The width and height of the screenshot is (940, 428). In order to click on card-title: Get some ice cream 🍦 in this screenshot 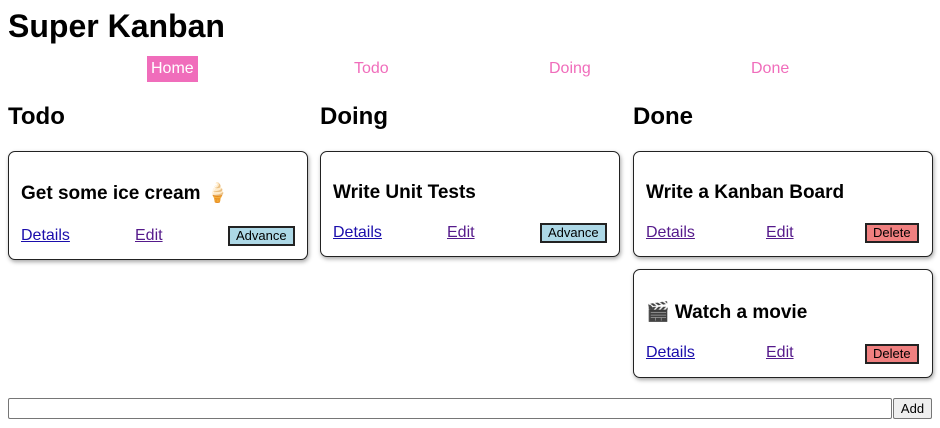, I will do `click(125, 193)`.